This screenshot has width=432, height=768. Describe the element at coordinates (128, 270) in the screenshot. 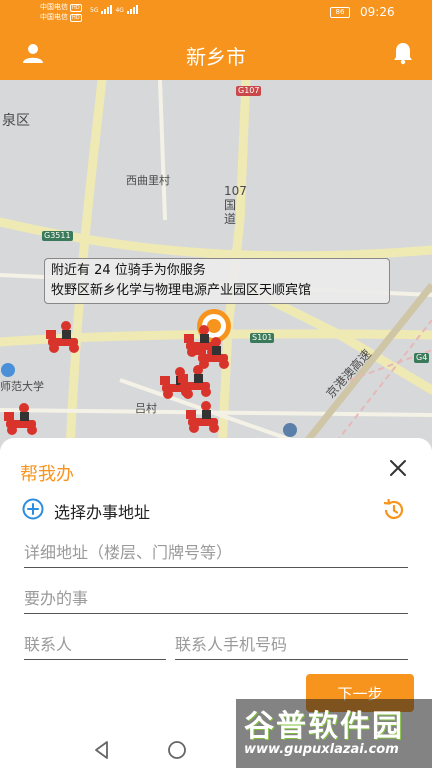

I see `rider-count-text: 附近有 24 位骑手为你服务` at that location.